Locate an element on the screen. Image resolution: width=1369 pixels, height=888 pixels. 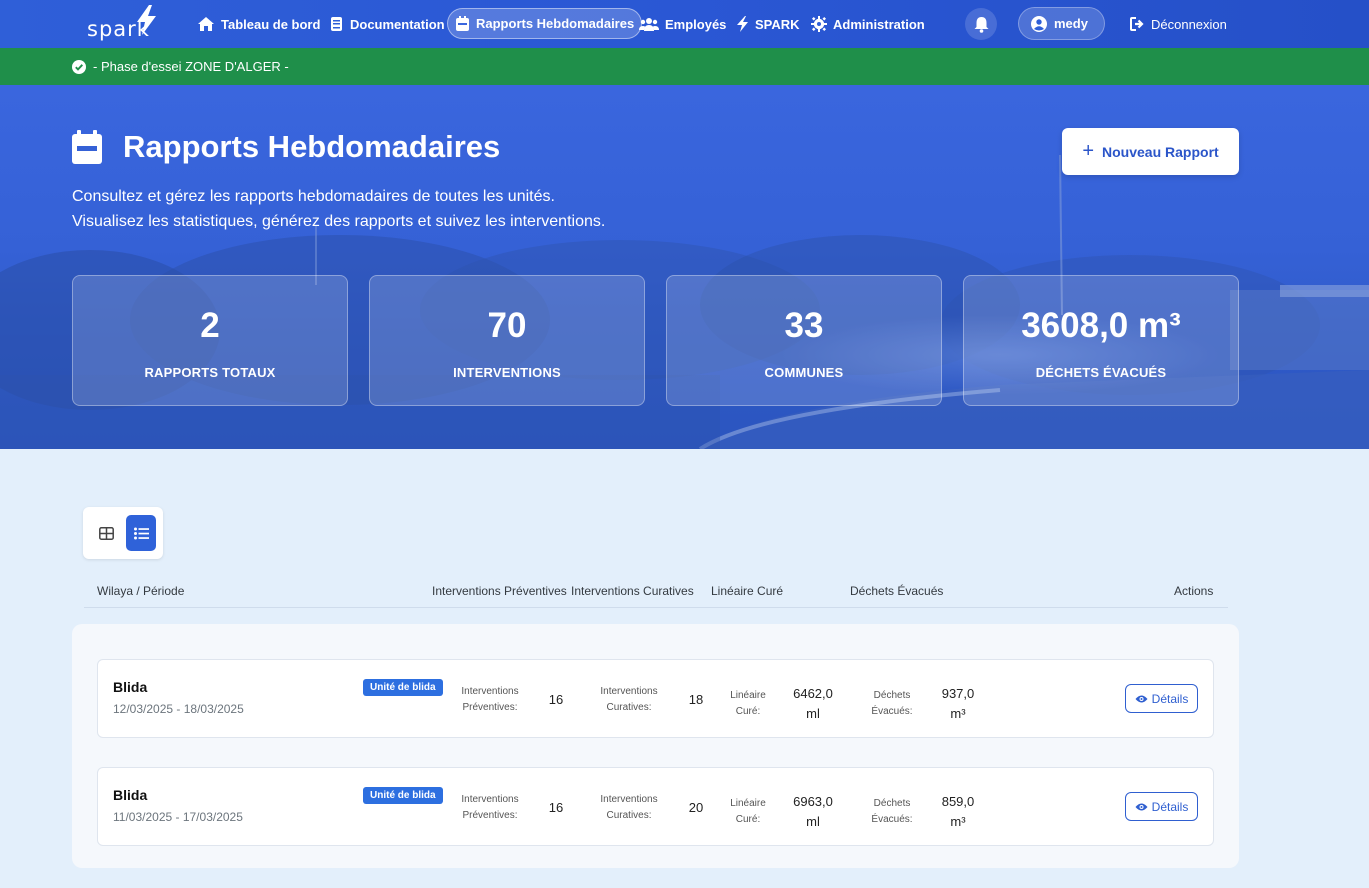
nav-weekly-reports: Rapports Hebdomadaires is located at coordinates (545, 23).